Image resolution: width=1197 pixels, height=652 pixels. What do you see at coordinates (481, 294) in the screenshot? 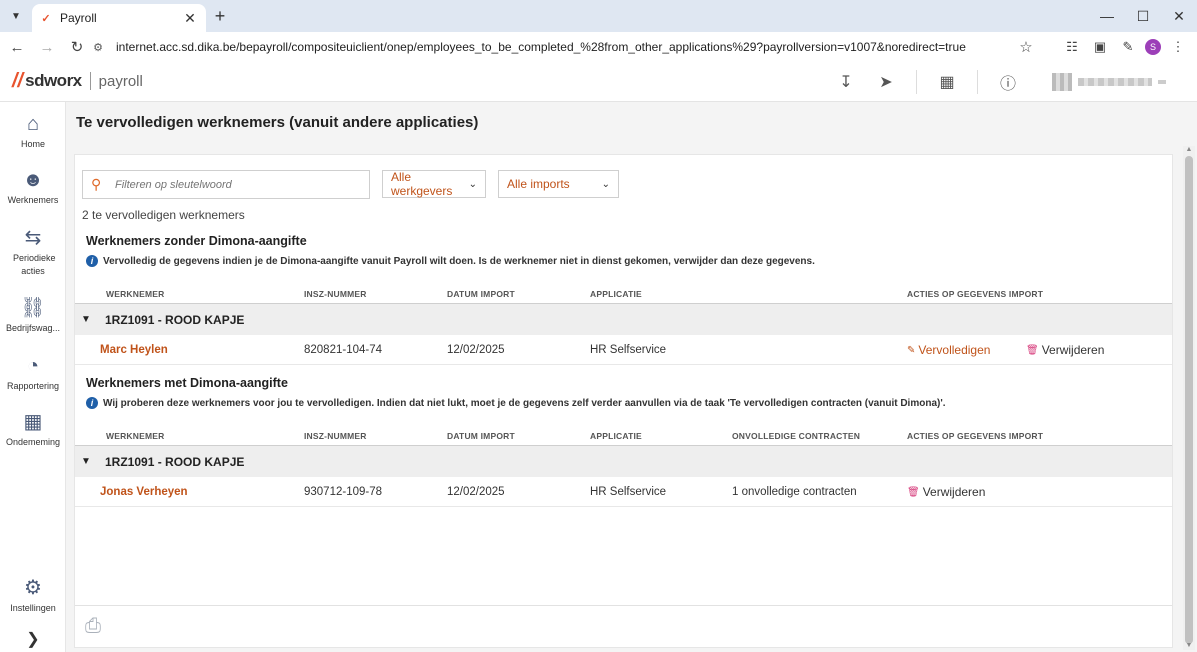
I see `column-header-import-date: DATUM IMPORT` at bounding box center [481, 294].